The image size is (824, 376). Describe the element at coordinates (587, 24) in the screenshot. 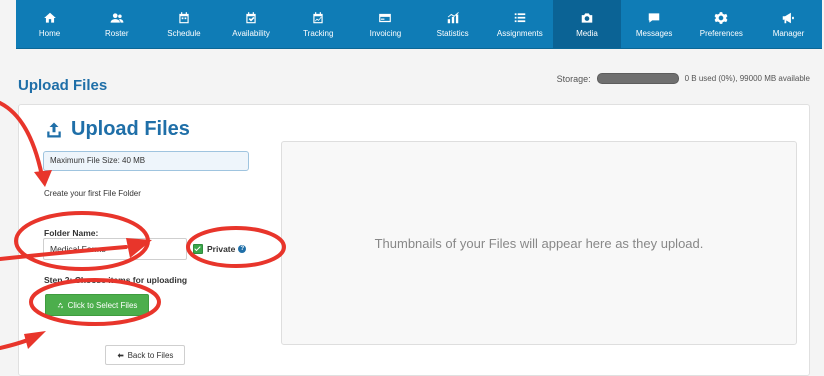

I see `nav-media: Media` at that location.